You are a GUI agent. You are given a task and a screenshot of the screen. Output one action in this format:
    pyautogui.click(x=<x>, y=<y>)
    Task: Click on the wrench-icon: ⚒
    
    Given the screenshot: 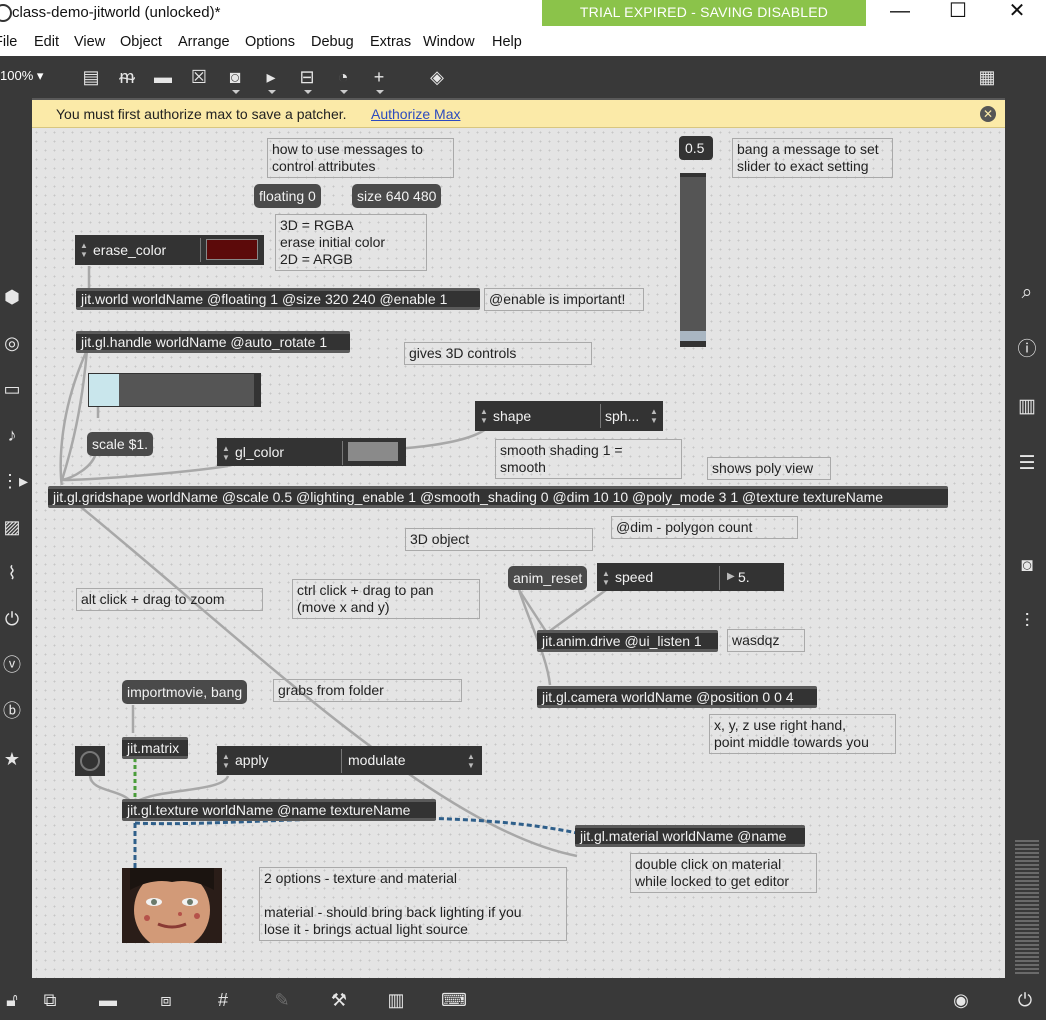 What is the action you would take?
    pyautogui.click(x=339, y=1000)
    